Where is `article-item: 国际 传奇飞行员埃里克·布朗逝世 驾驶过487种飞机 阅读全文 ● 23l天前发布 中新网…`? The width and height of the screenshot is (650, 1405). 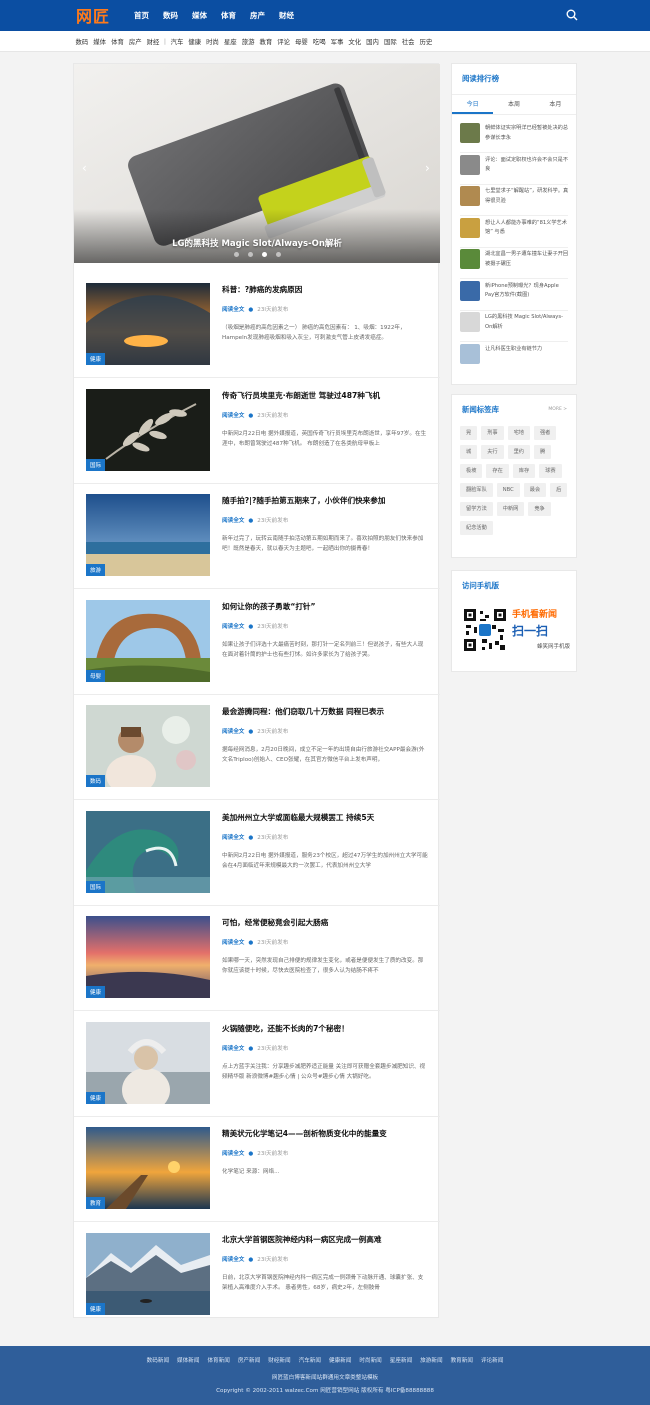 article-item: 国际 传奇飞行员埃里克·布朗逝世 驾驶过487种飞机 阅读全文 ● 23l天前发布 中新网… is located at coordinates (257, 431).